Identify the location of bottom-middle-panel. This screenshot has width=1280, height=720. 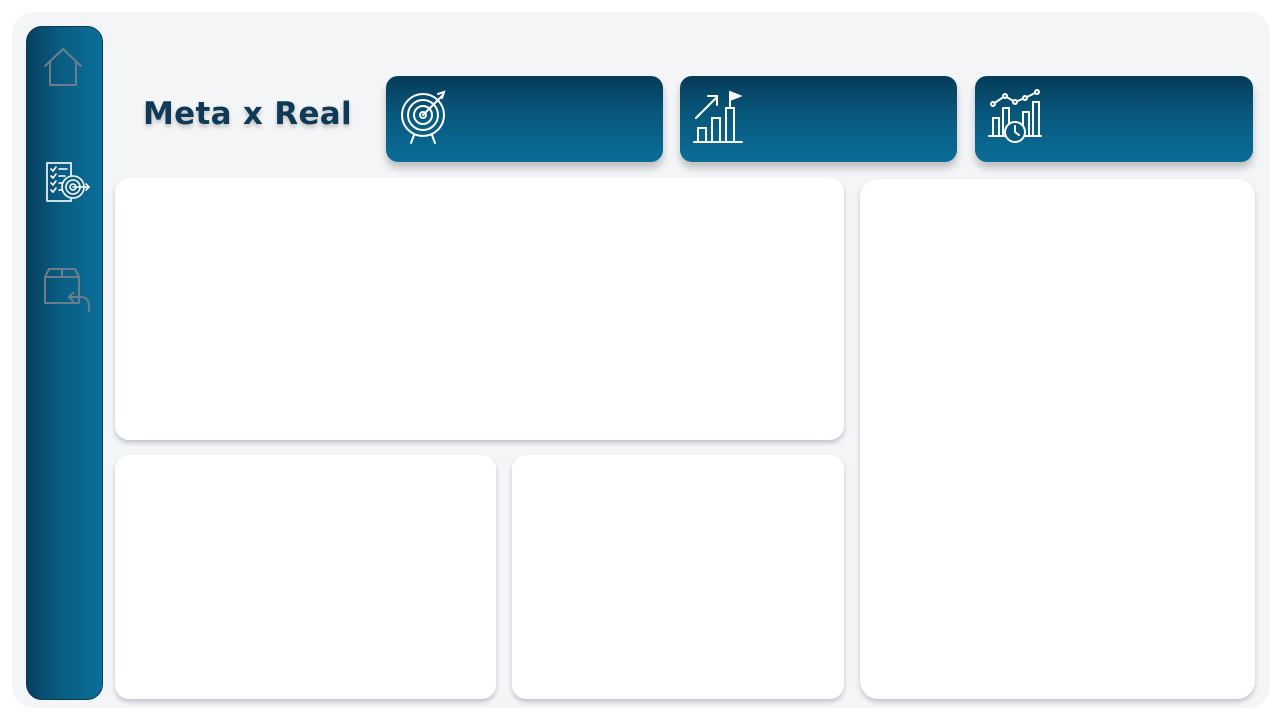
(678, 577).